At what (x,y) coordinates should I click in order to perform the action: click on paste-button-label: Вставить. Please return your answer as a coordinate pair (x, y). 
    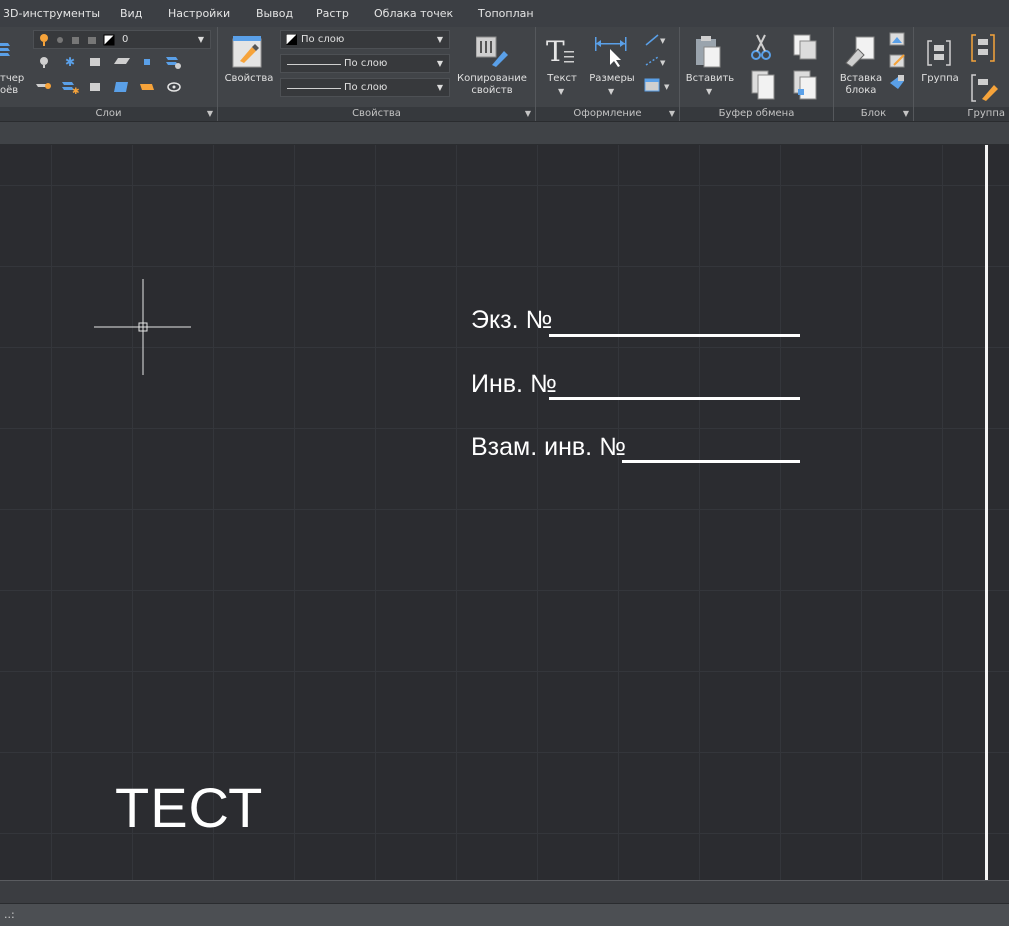
    Looking at the image, I should click on (710, 79).